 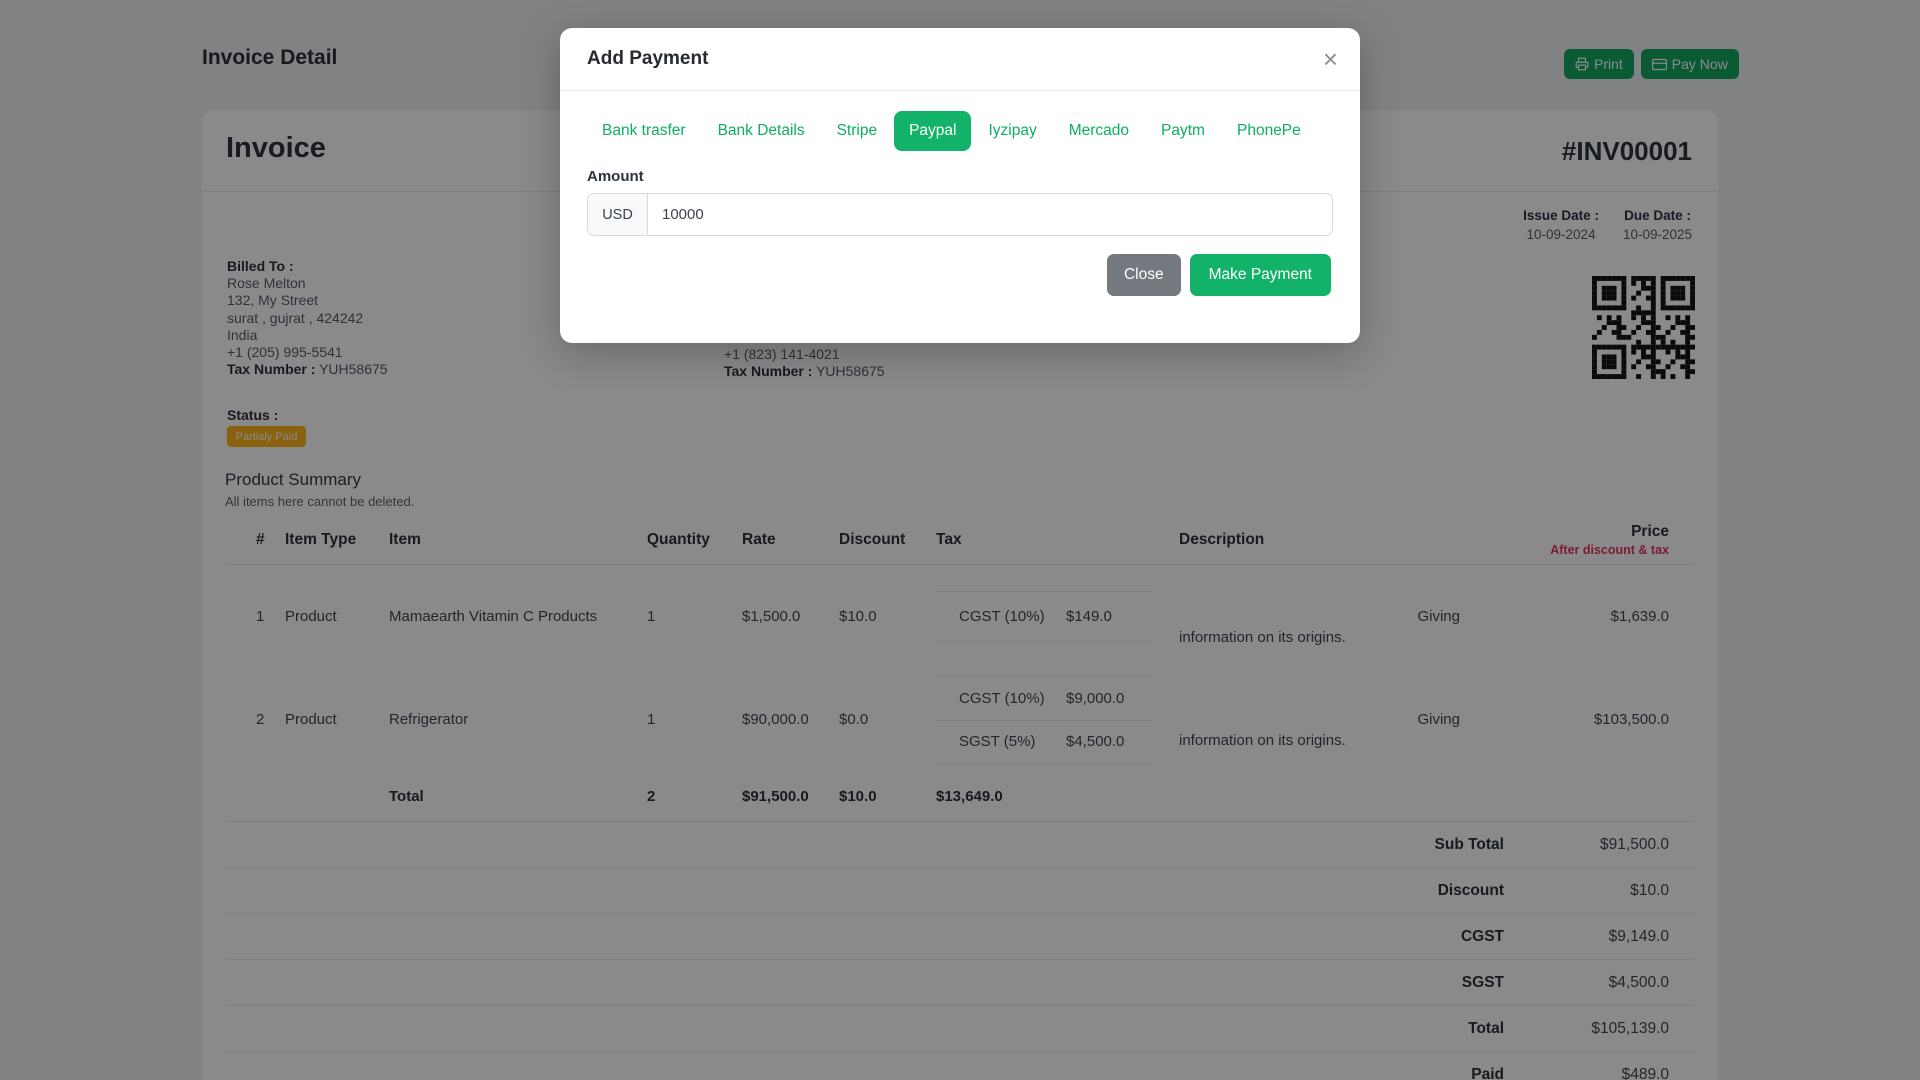 What do you see at coordinates (960, 266) in the screenshot?
I see `modal-footer: Close Make Payment` at bounding box center [960, 266].